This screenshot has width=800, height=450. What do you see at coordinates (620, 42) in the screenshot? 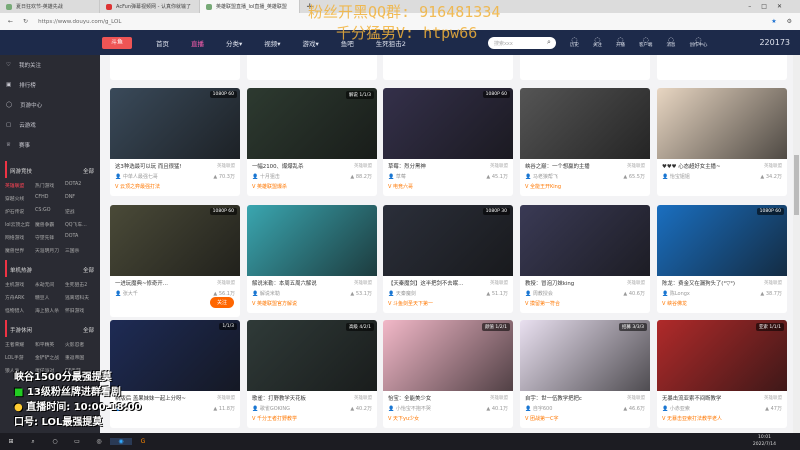
I see `nav-live: ◌ 开播` at bounding box center [620, 42].